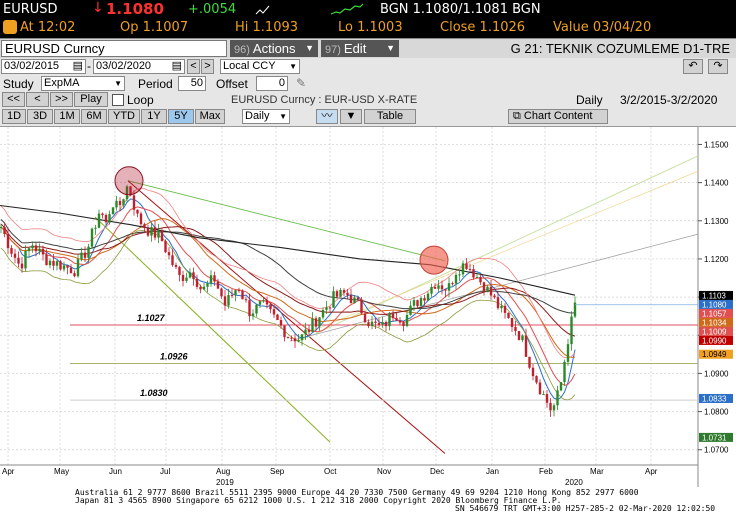  What do you see at coordinates (83, 83) in the screenshot?
I see `study-select: ExpMA ▼` at bounding box center [83, 83].